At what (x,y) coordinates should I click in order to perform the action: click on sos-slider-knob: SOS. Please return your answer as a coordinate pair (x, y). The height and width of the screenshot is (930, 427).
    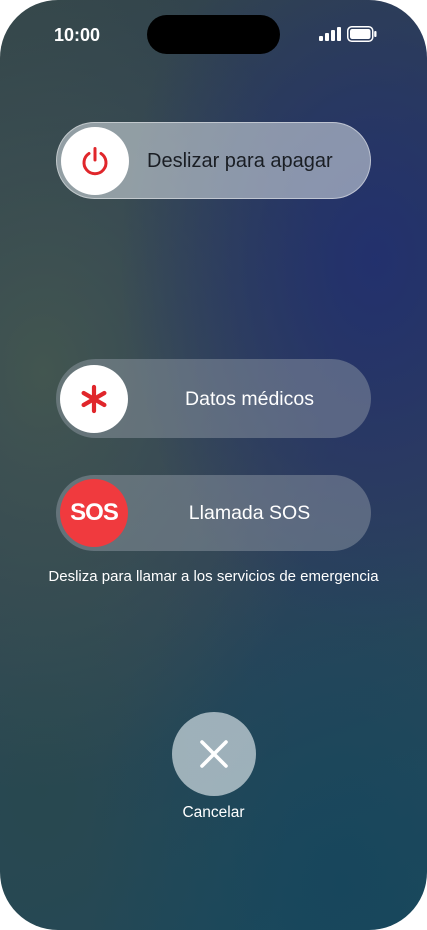
    Looking at the image, I should click on (94, 513).